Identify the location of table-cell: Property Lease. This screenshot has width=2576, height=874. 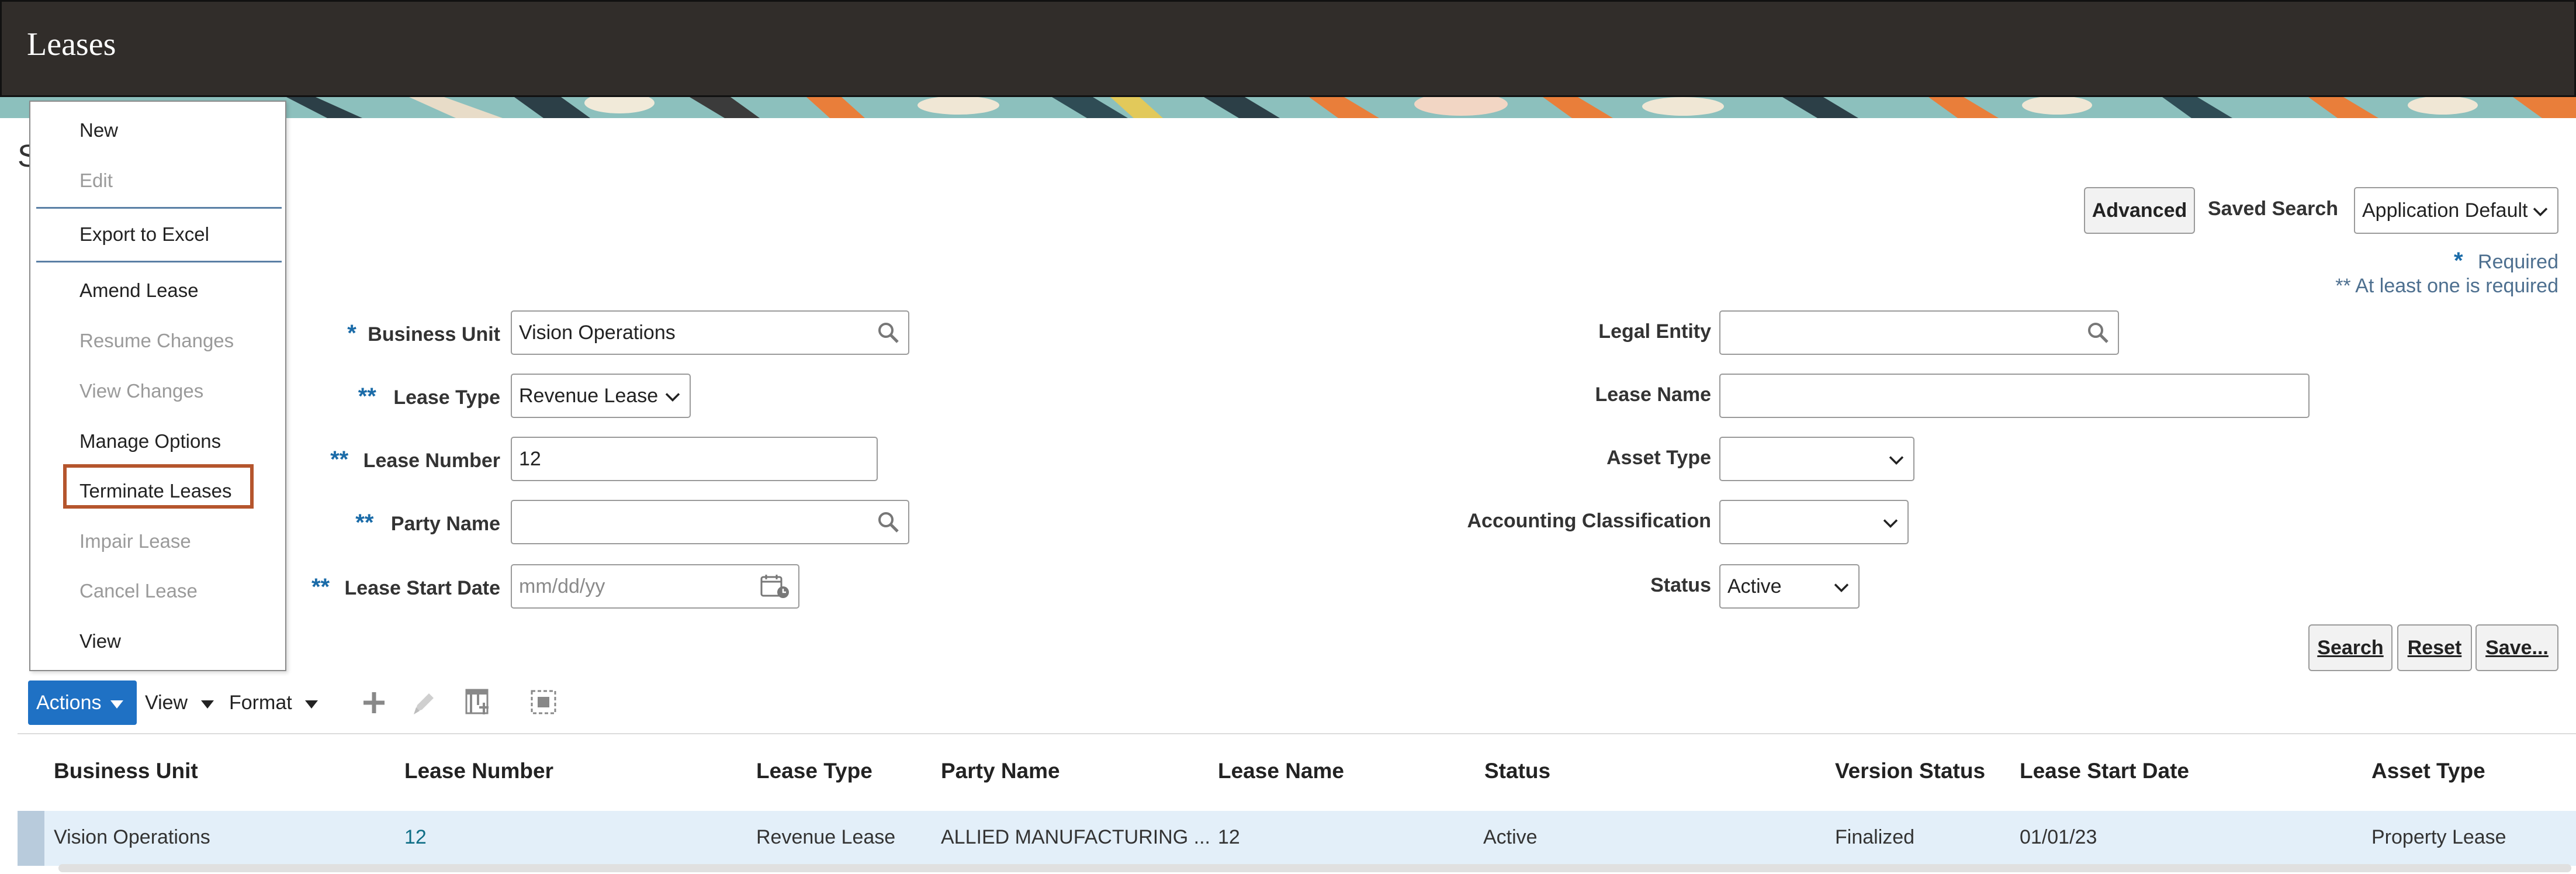
(2438, 837).